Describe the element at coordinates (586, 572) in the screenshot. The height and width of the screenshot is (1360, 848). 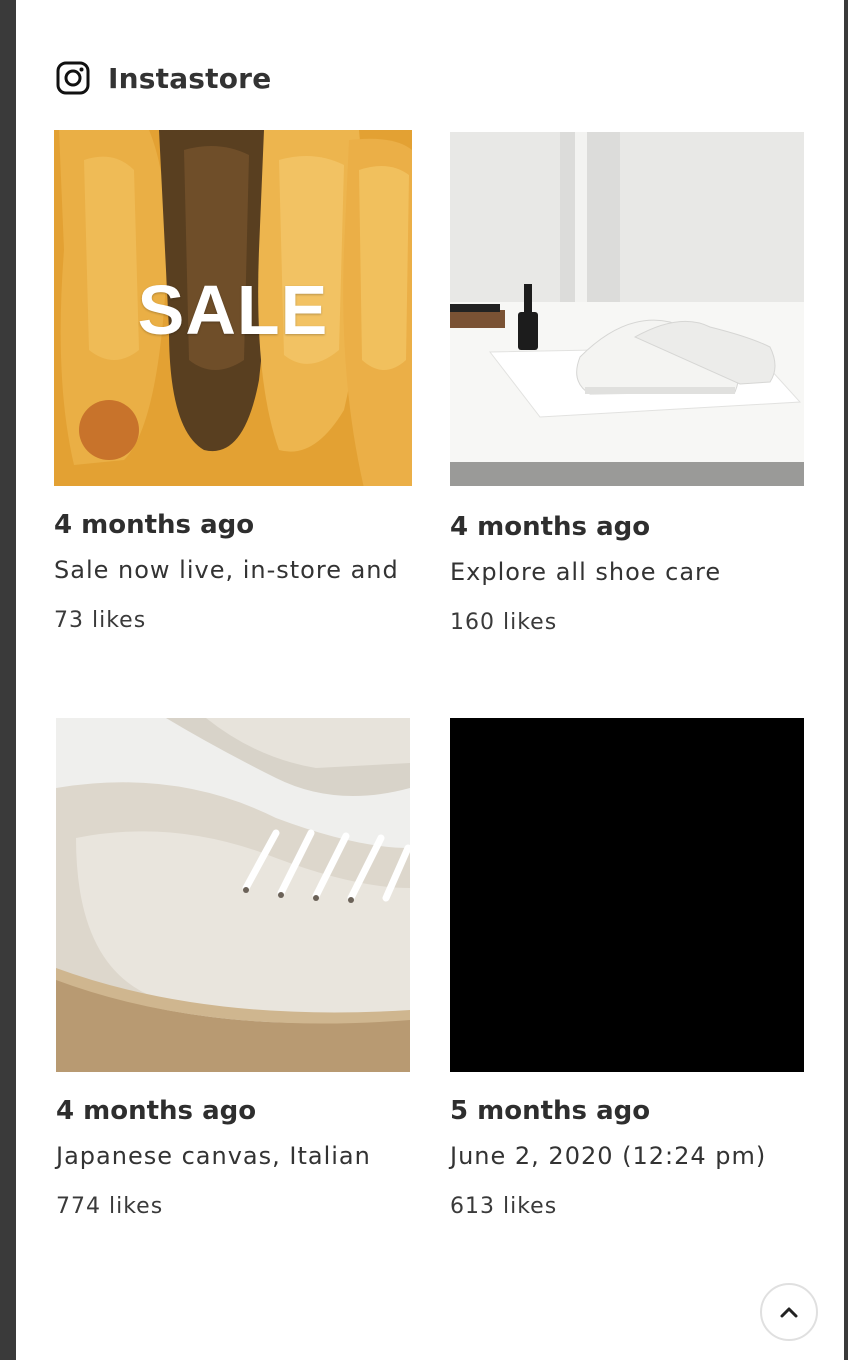
I see `post-caption: Explore all shoe care` at that location.